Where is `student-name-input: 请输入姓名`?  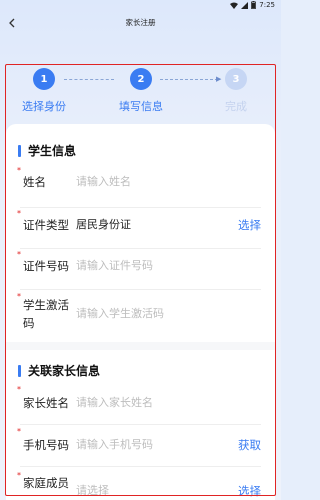
student-name-input: 请输入姓名 is located at coordinates (103, 182).